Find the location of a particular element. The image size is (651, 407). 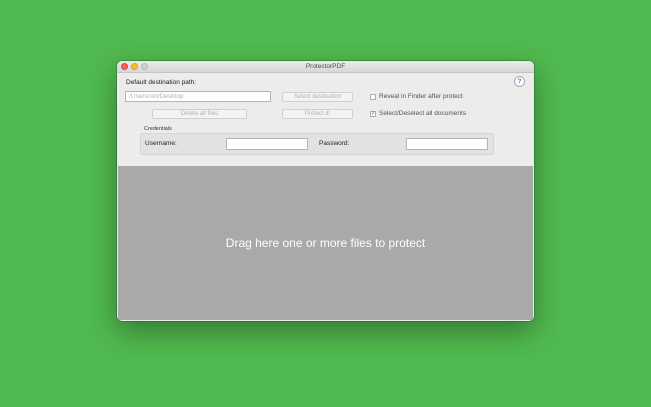

window-title: ProtectorPDF is located at coordinates (325, 66).